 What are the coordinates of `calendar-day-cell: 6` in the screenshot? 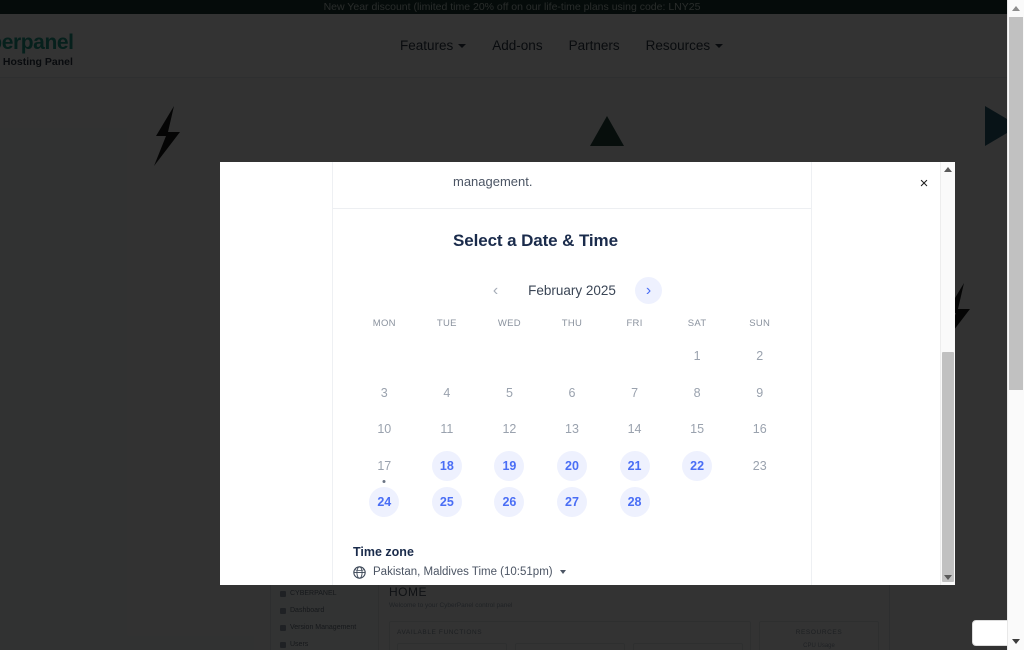 It's located at (572, 393).